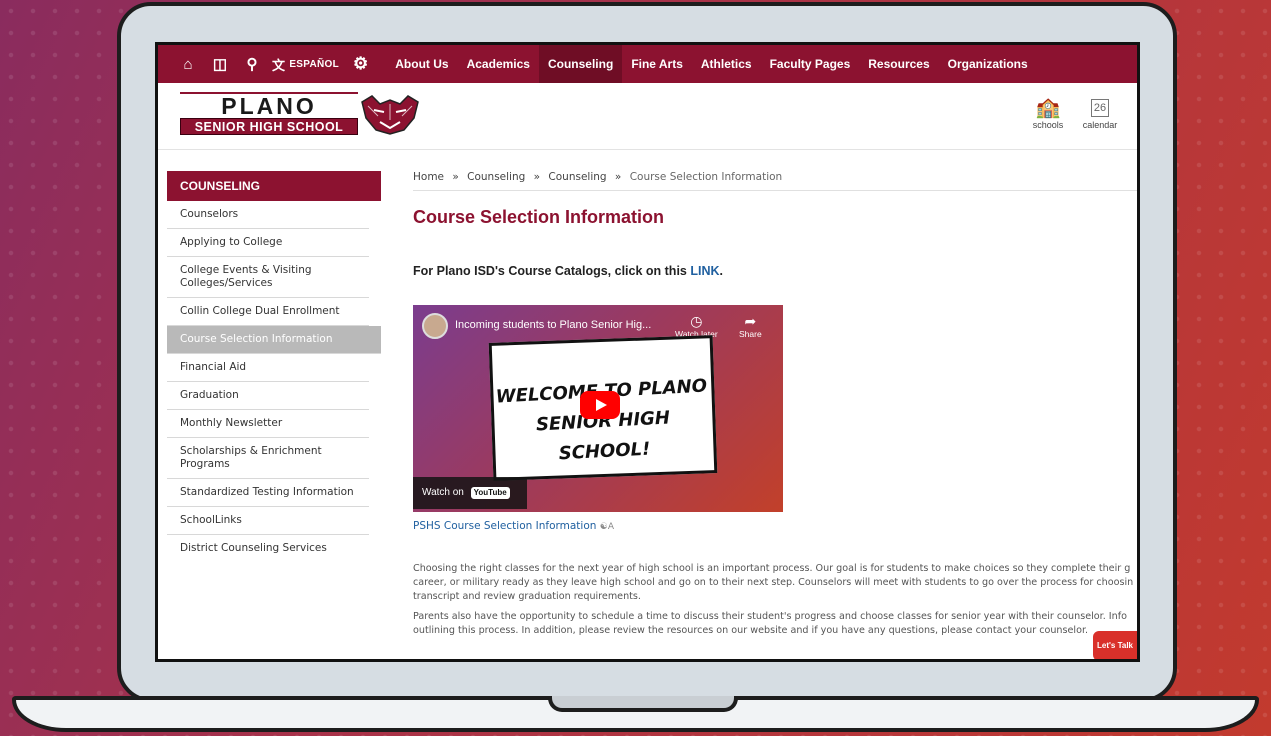 The width and height of the screenshot is (1271, 736). What do you see at coordinates (269, 126) in the screenshot?
I see `logo-senior-high-school: SENIOR HIGH SCHOOL` at bounding box center [269, 126].